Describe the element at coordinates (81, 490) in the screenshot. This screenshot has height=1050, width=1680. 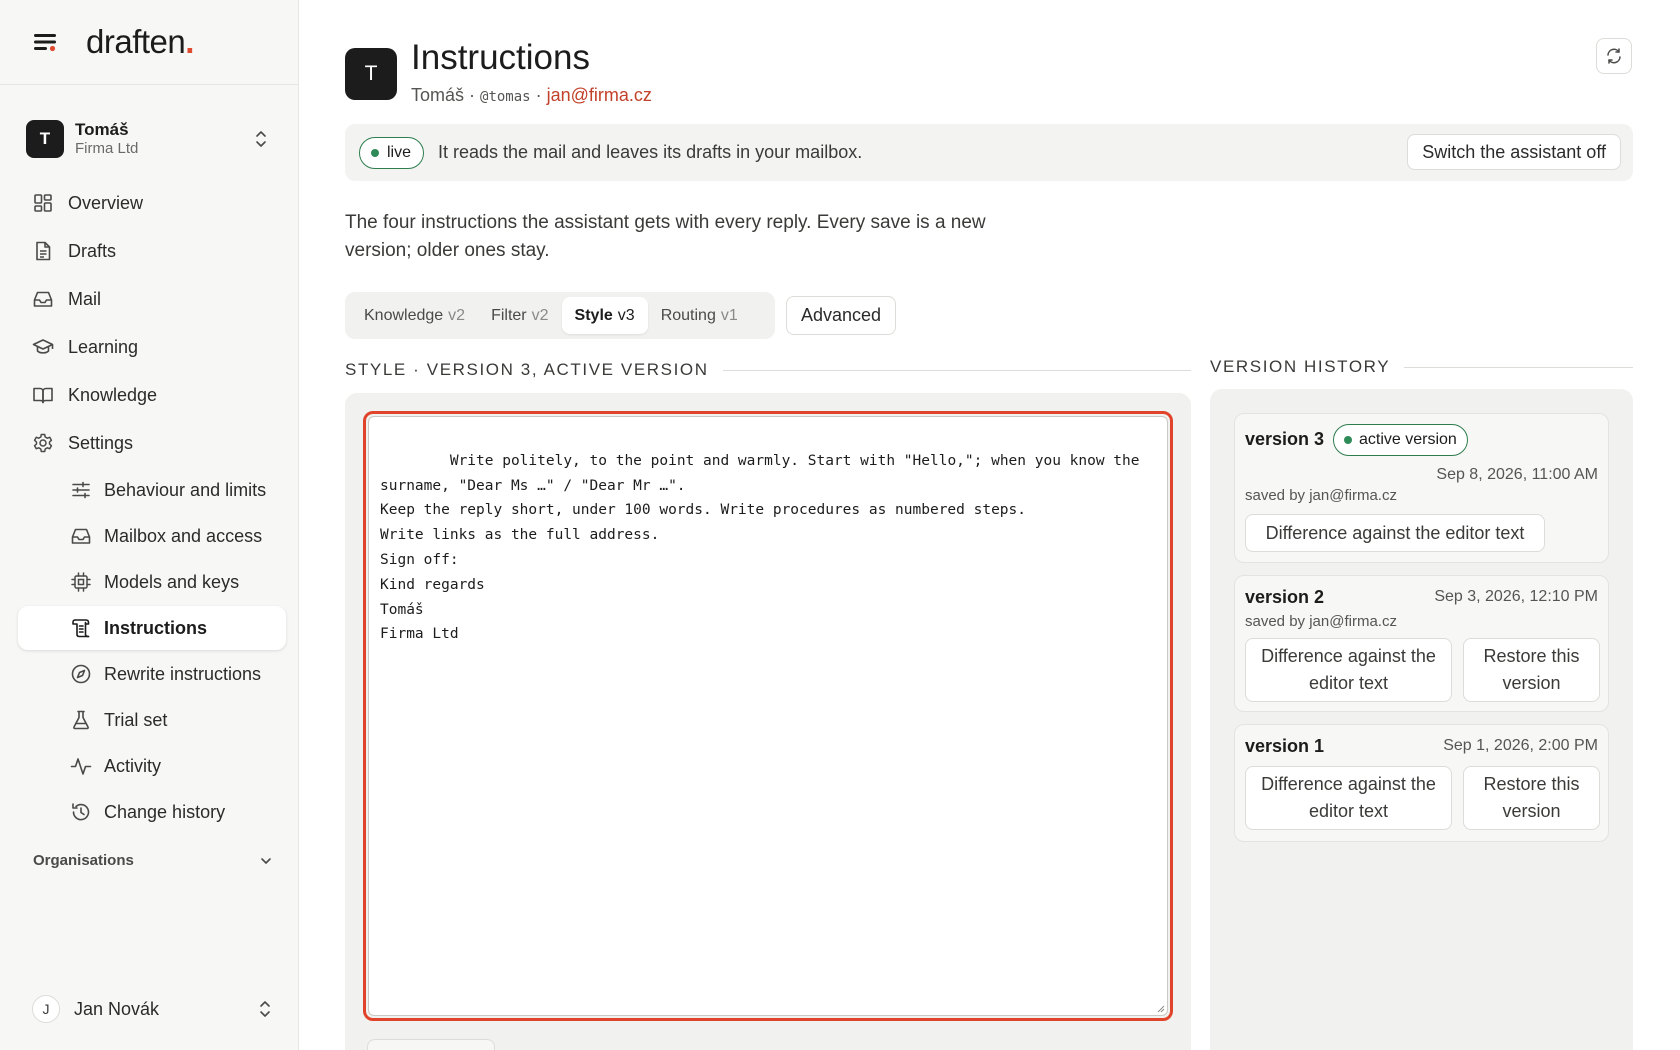
I see `sliders-icon` at that location.